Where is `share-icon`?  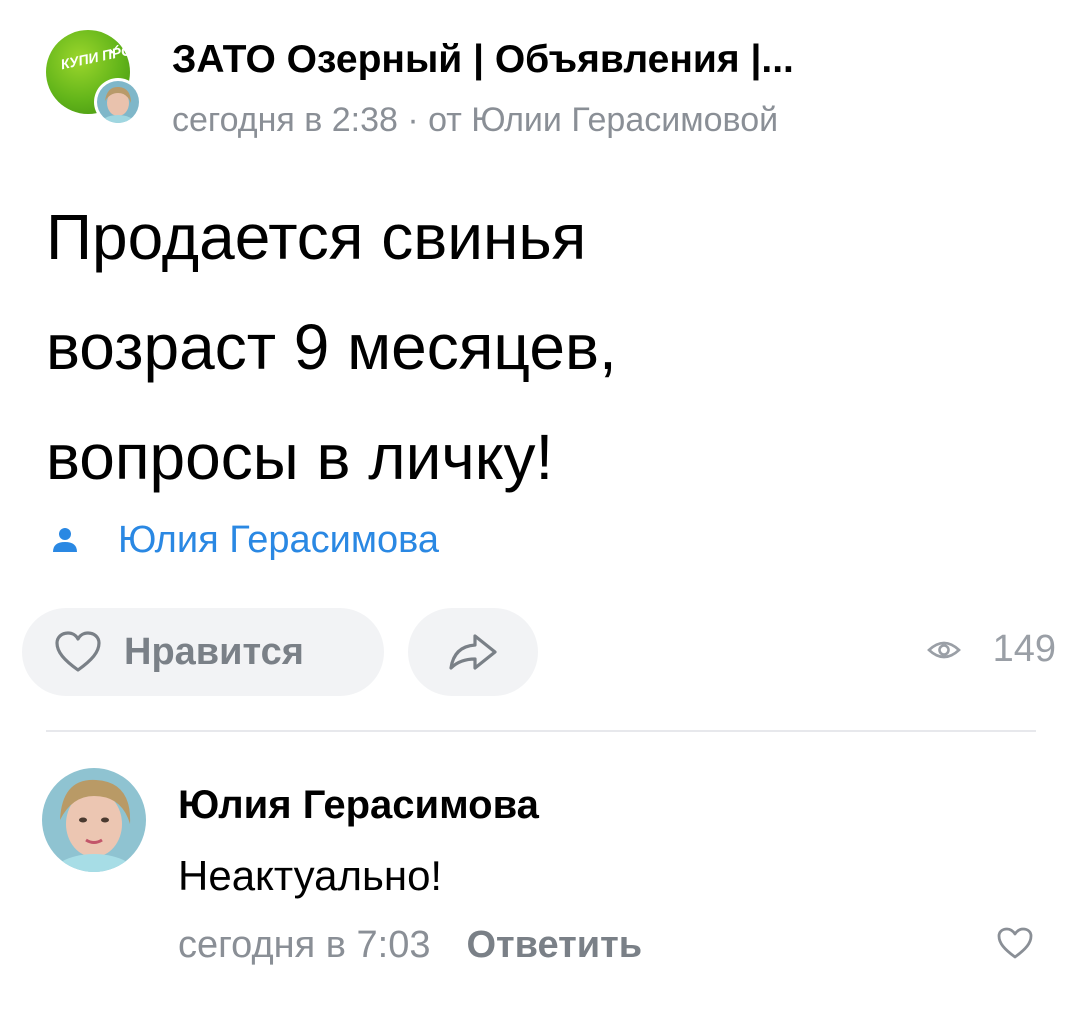
share-icon is located at coordinates (473, 652).